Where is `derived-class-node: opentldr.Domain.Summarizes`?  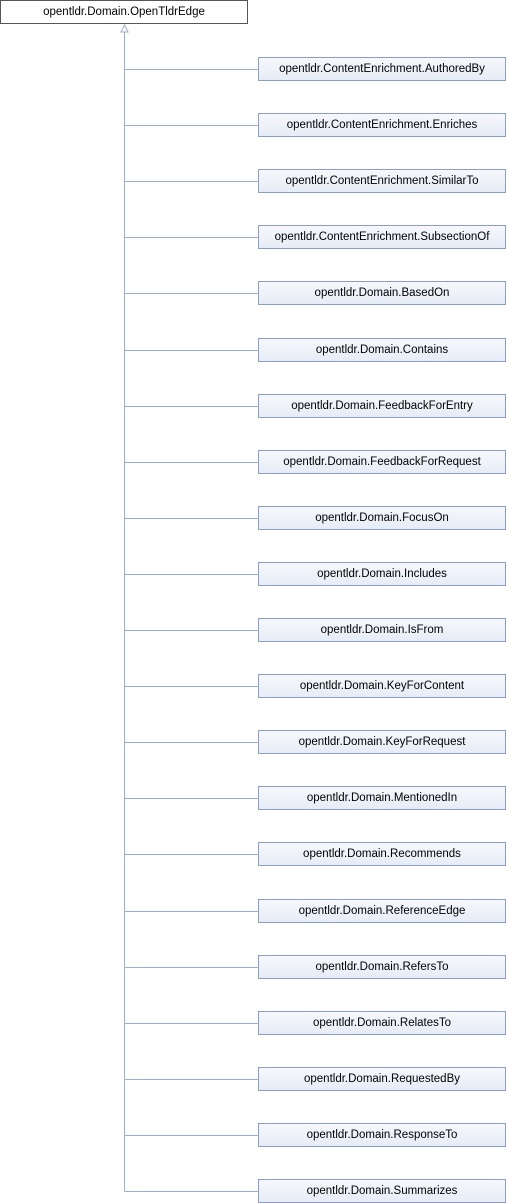 derived-class-node: opentldr.Domain.Summarizes is located at coordinates (382, 1191).